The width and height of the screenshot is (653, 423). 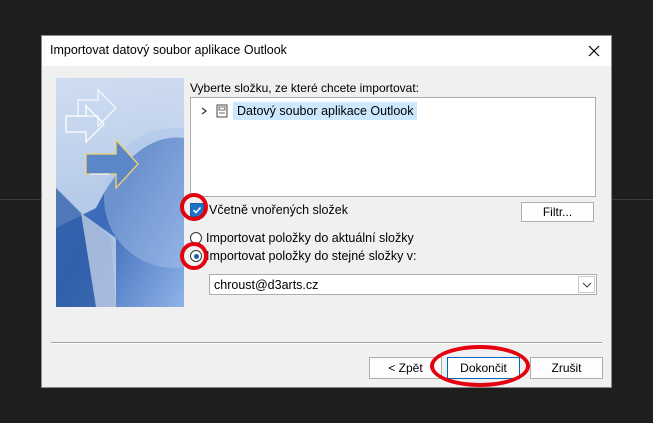 What do you see at coordinates (403, 284) in the screenshot?
I see `target-account-select: chroust@d3arts.cz` at bounding box center [403, 284].